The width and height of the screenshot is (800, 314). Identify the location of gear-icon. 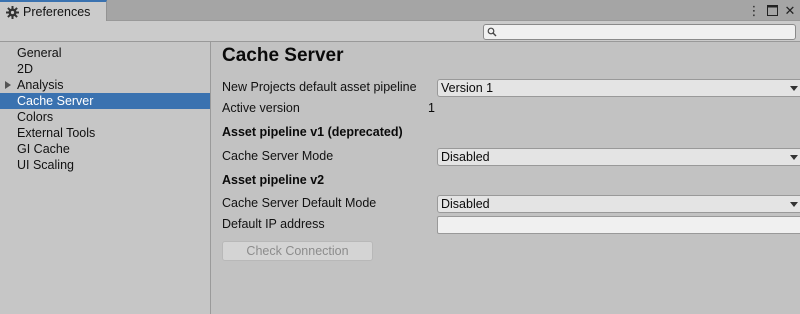
(12, 12).